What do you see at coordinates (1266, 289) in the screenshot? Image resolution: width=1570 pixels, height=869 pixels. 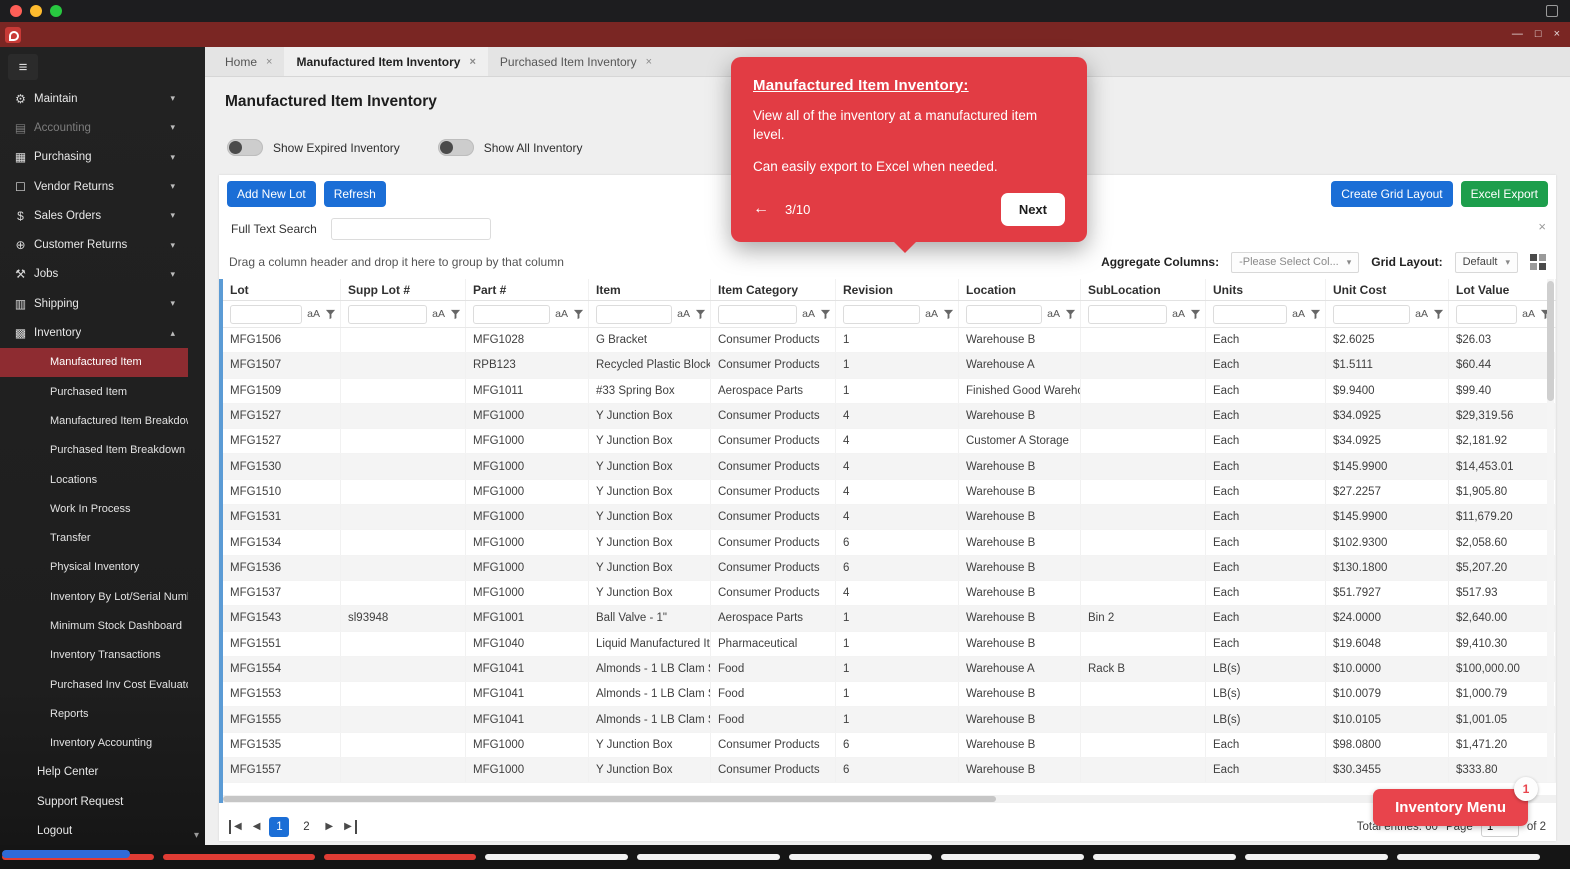 I see `column-header-units: Units` at bounding box center [1266, 289].